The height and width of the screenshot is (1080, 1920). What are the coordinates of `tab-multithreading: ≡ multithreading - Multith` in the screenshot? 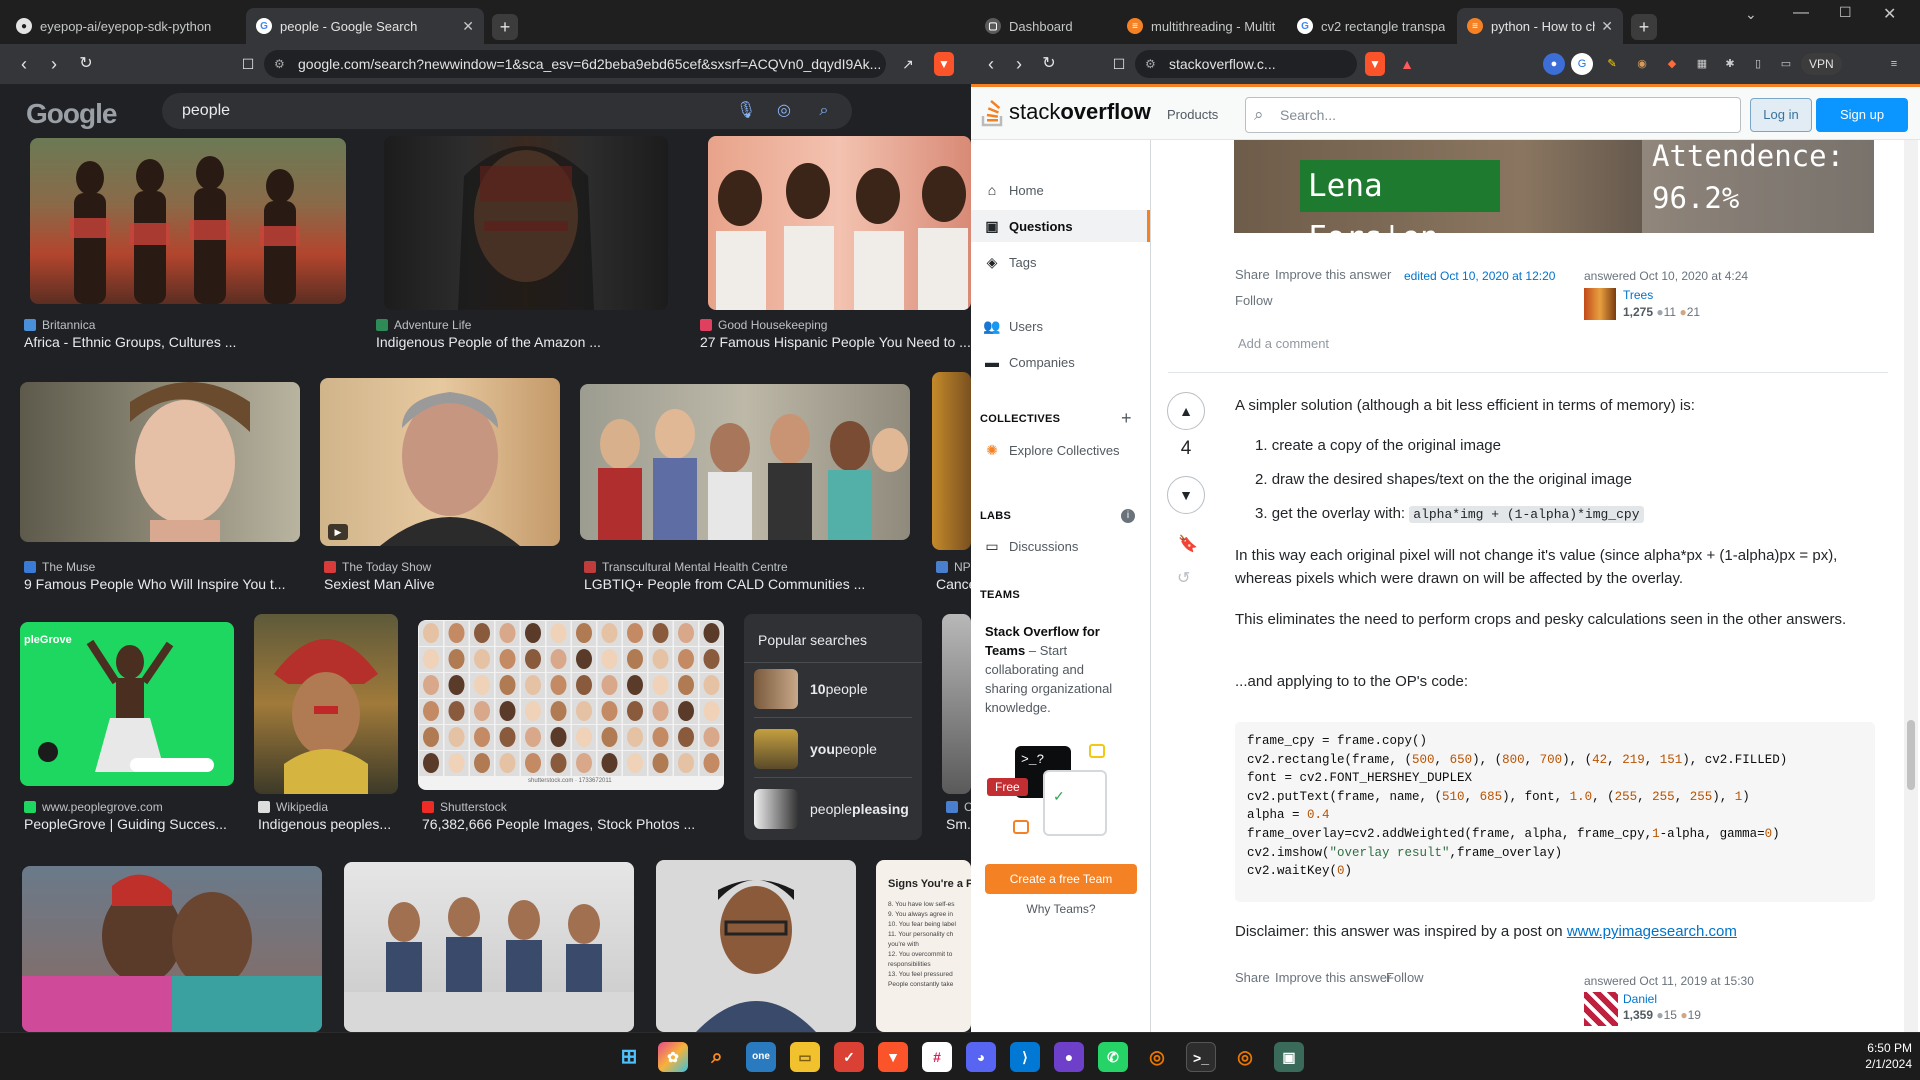 It's located at (1201, 26).